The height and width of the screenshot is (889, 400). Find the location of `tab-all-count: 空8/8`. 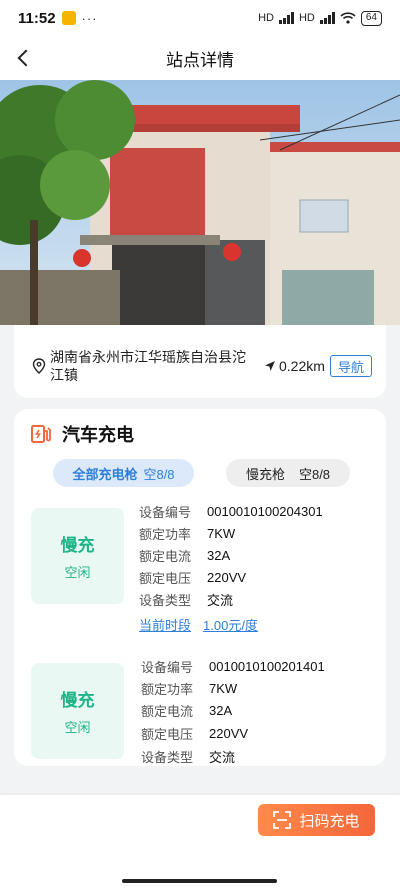

tab-all-count: 空8/8 is located at coordinates (159, 474).